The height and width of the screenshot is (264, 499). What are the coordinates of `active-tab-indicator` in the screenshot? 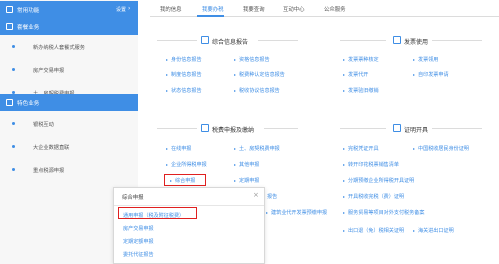 It's located at (210, 16).